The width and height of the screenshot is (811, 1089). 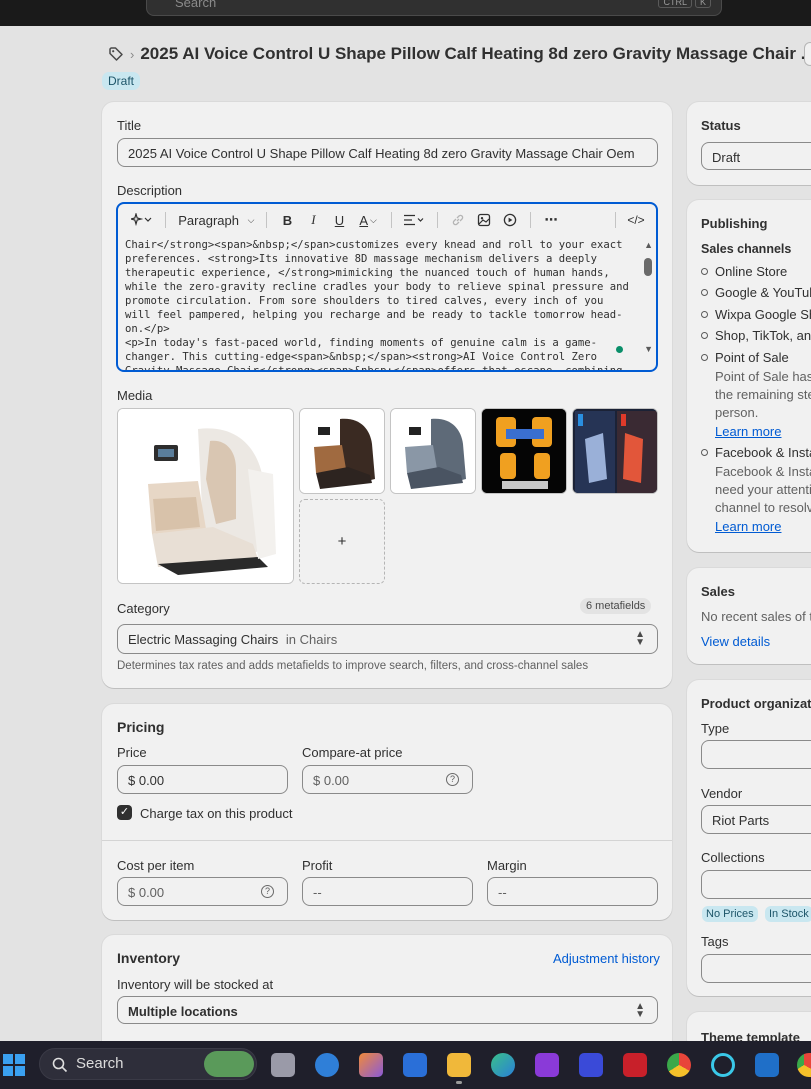 I want to click on windows-start-icon, so click(x=14, y=1065).